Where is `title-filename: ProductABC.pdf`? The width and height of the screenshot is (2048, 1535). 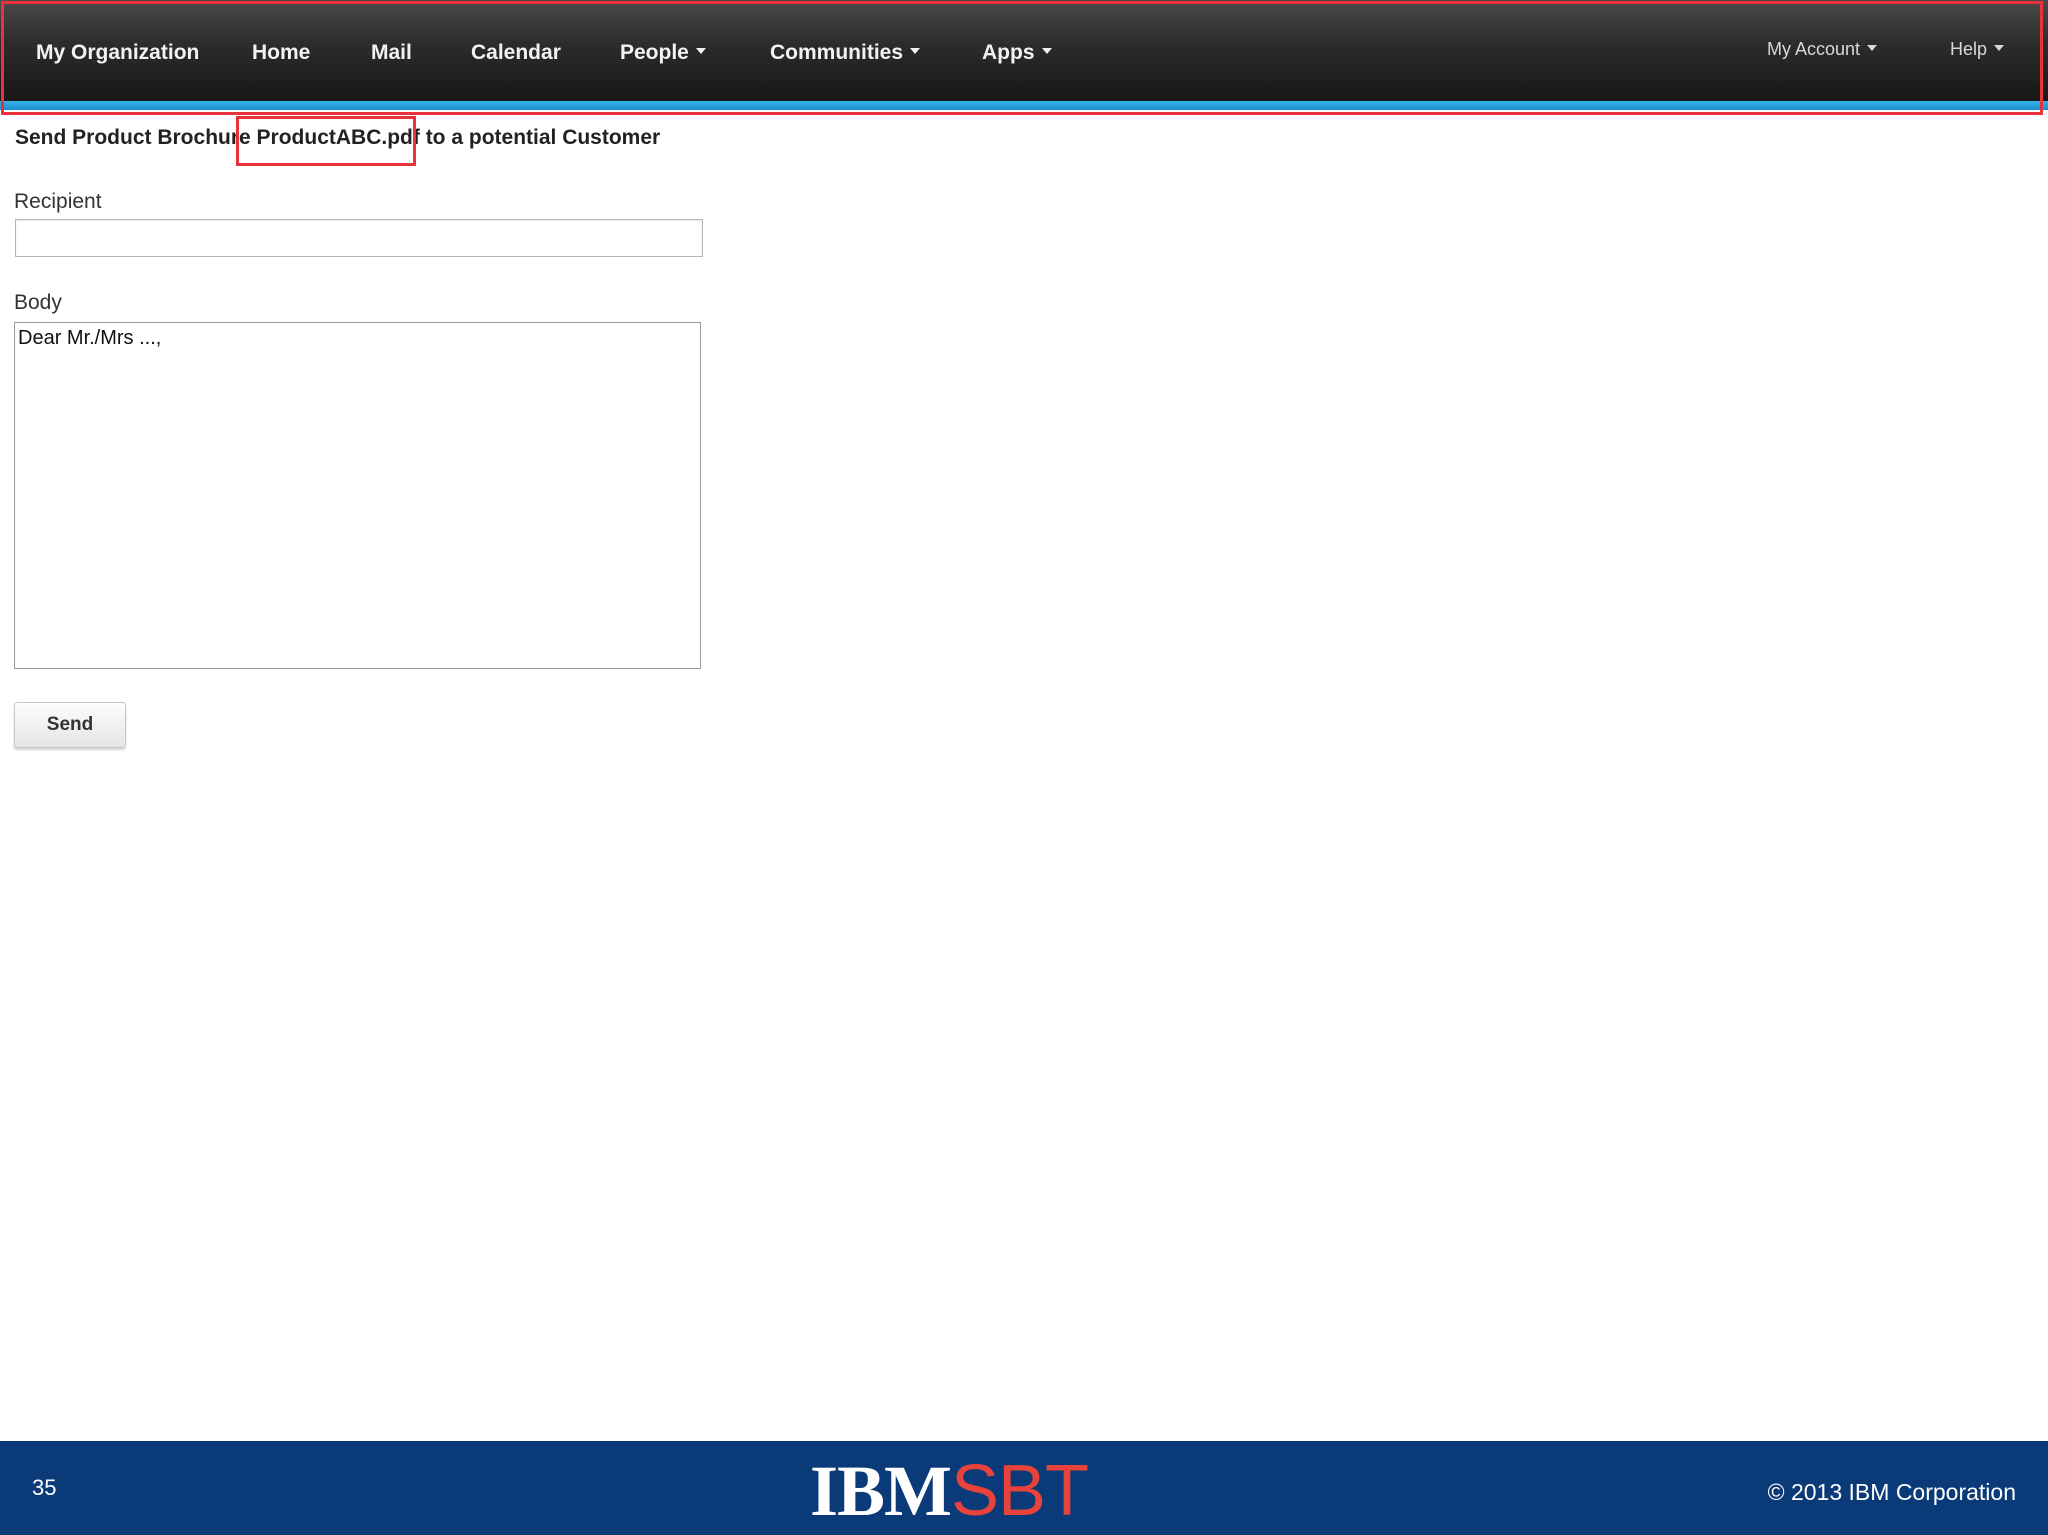
title-filename: ProductABC.pdf is located at coordinates (338, 137).